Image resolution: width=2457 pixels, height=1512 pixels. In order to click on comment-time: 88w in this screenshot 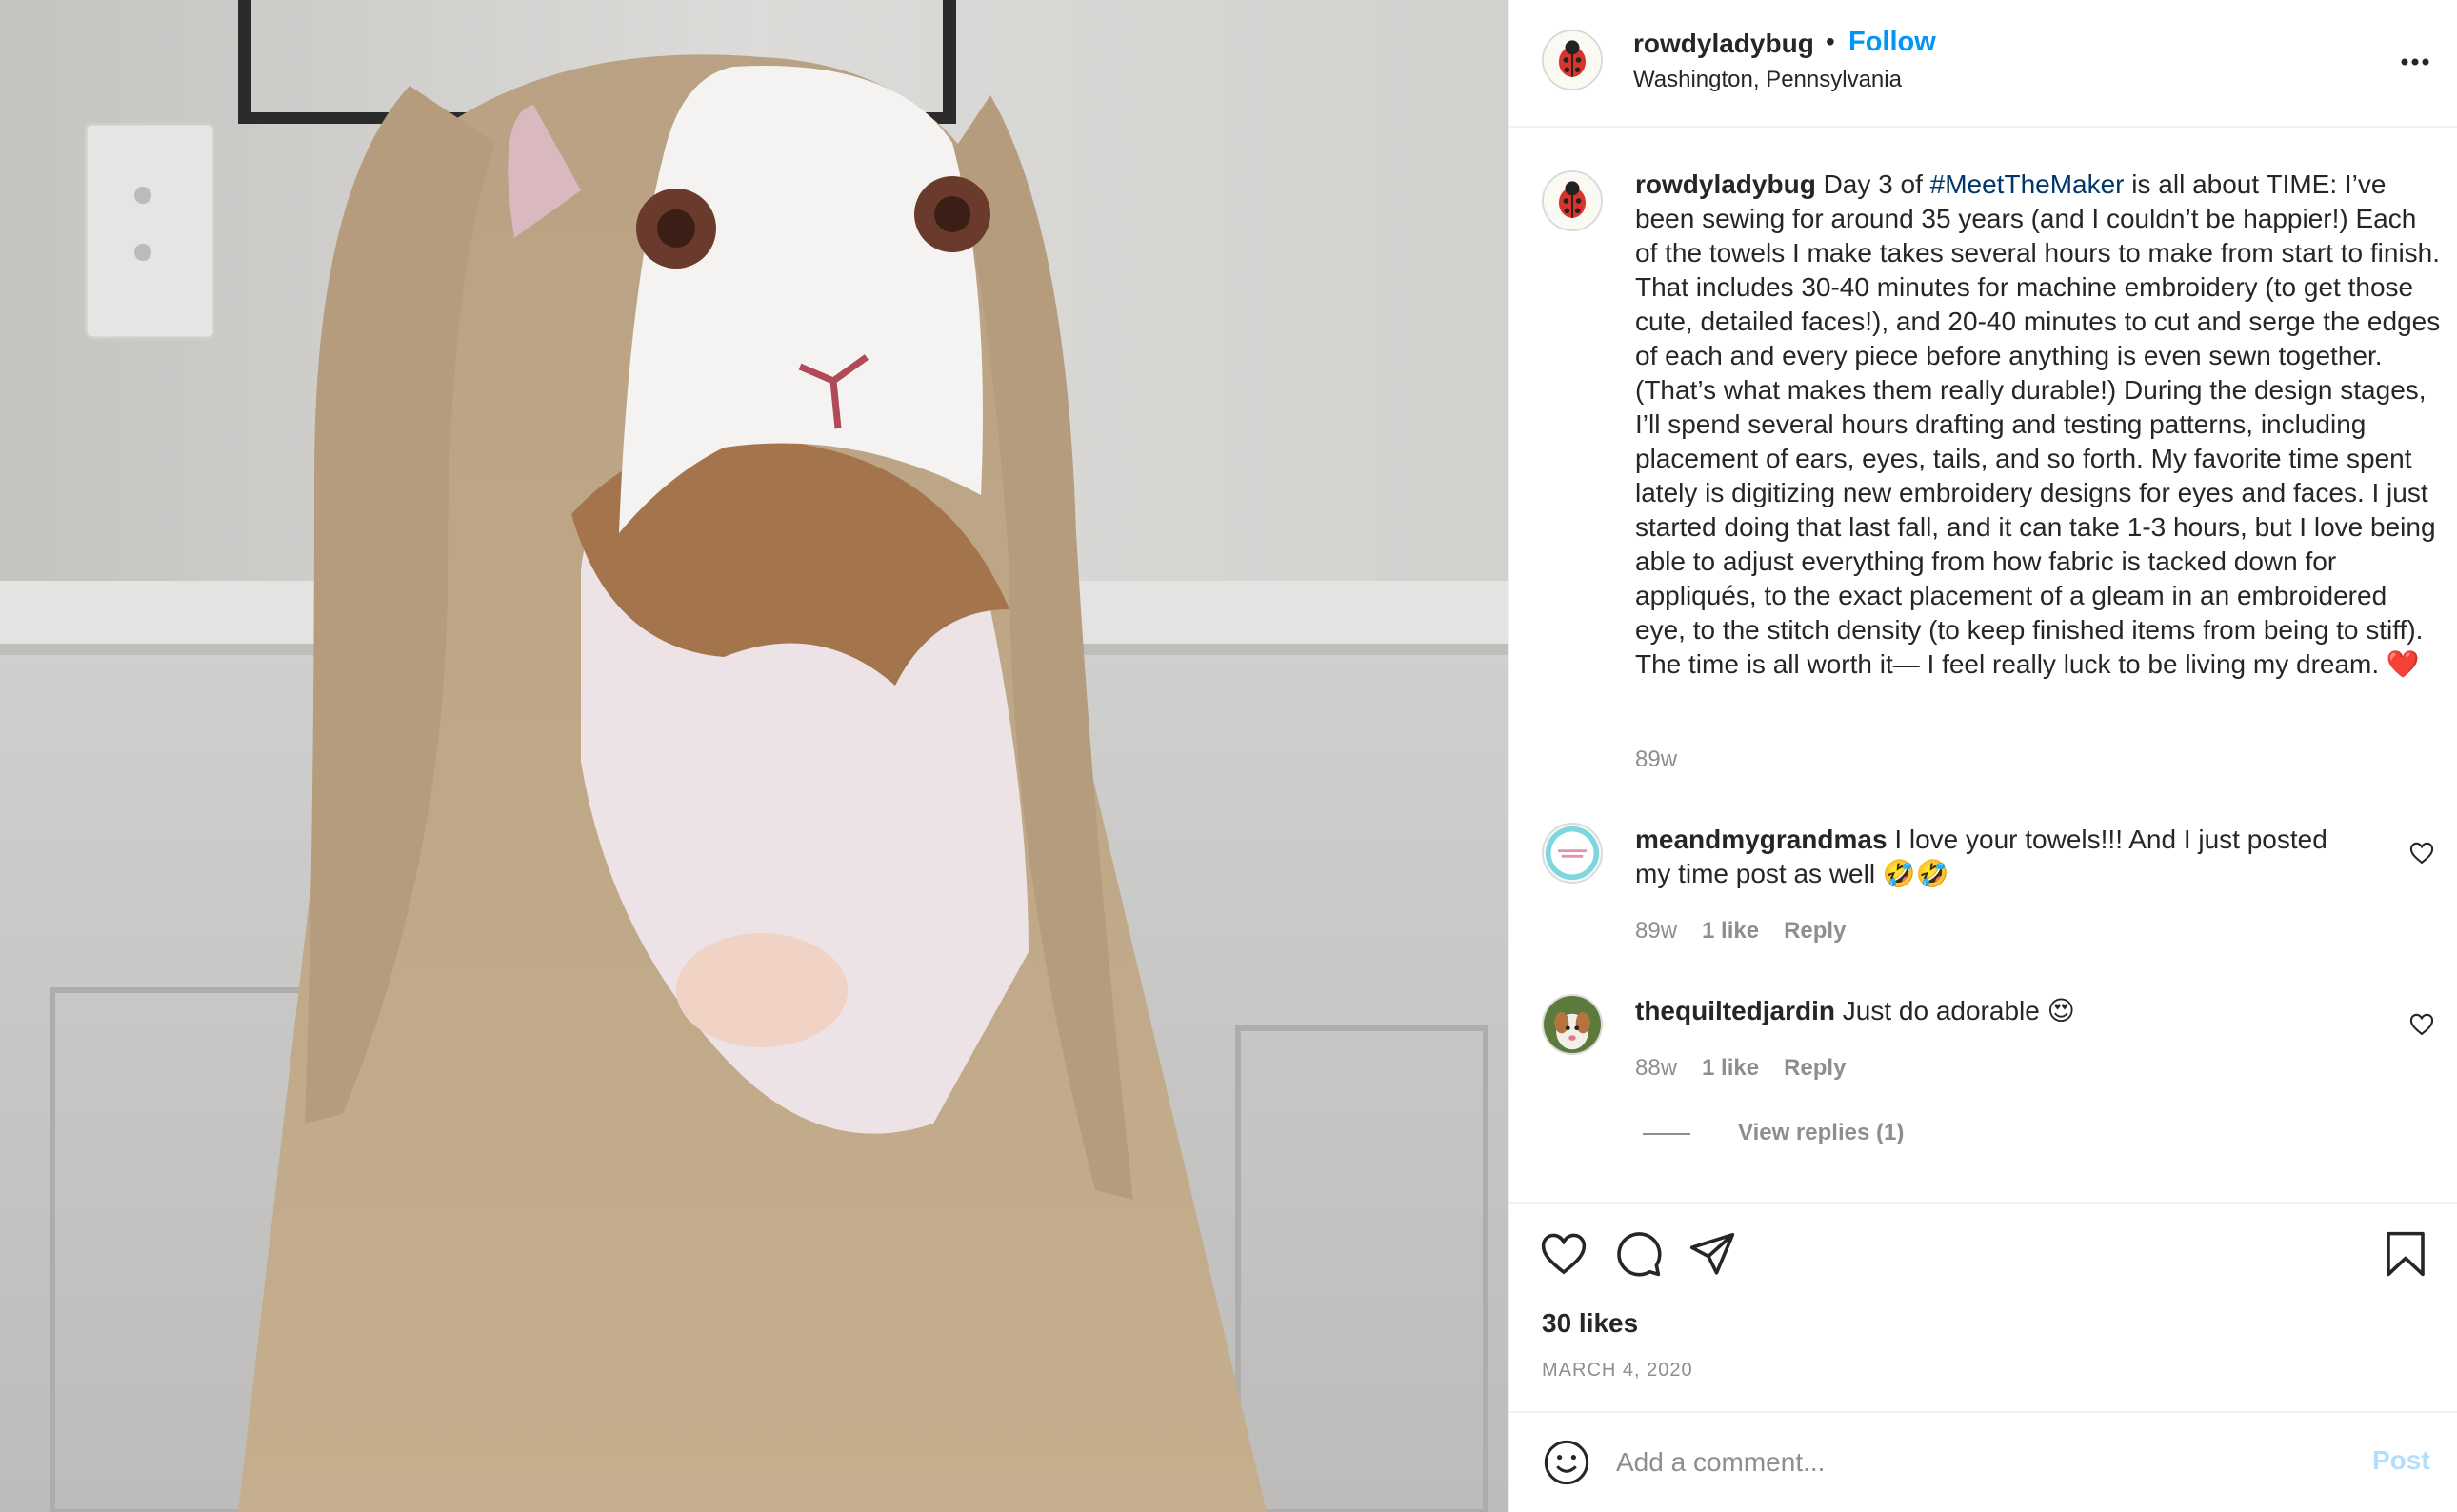, I will do `click(1656, 1068)`.